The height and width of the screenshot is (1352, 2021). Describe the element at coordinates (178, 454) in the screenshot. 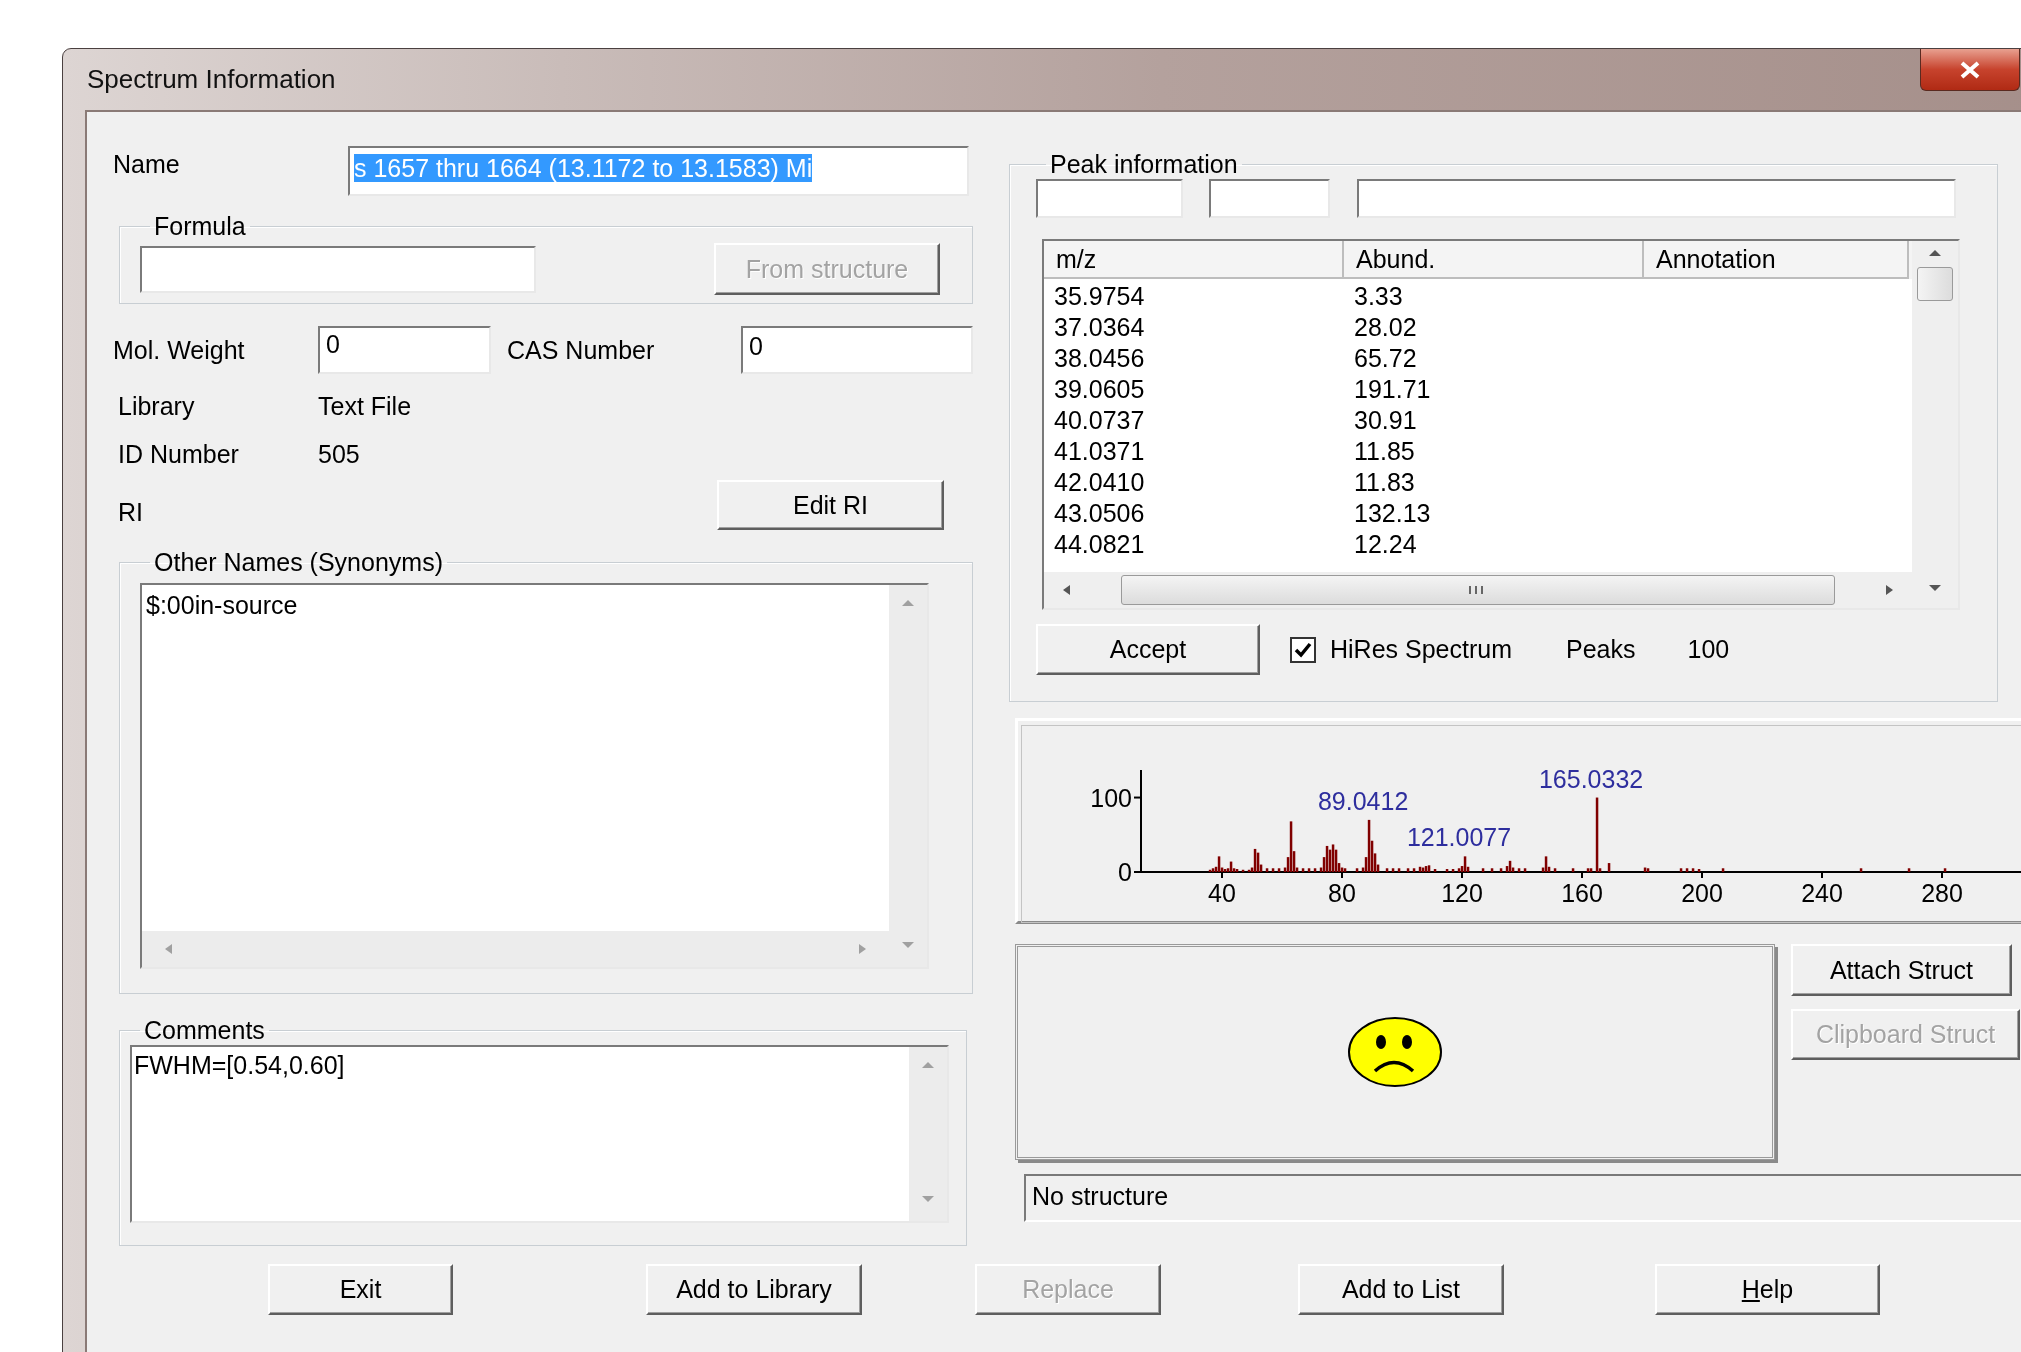

I see `field-label: ID Number` at that location.